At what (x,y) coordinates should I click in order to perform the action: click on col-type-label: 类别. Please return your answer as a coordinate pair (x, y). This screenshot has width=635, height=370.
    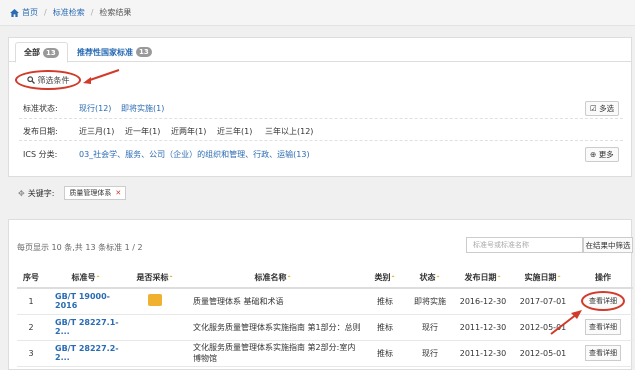
    Looking at the image, I should click on (382, 277).